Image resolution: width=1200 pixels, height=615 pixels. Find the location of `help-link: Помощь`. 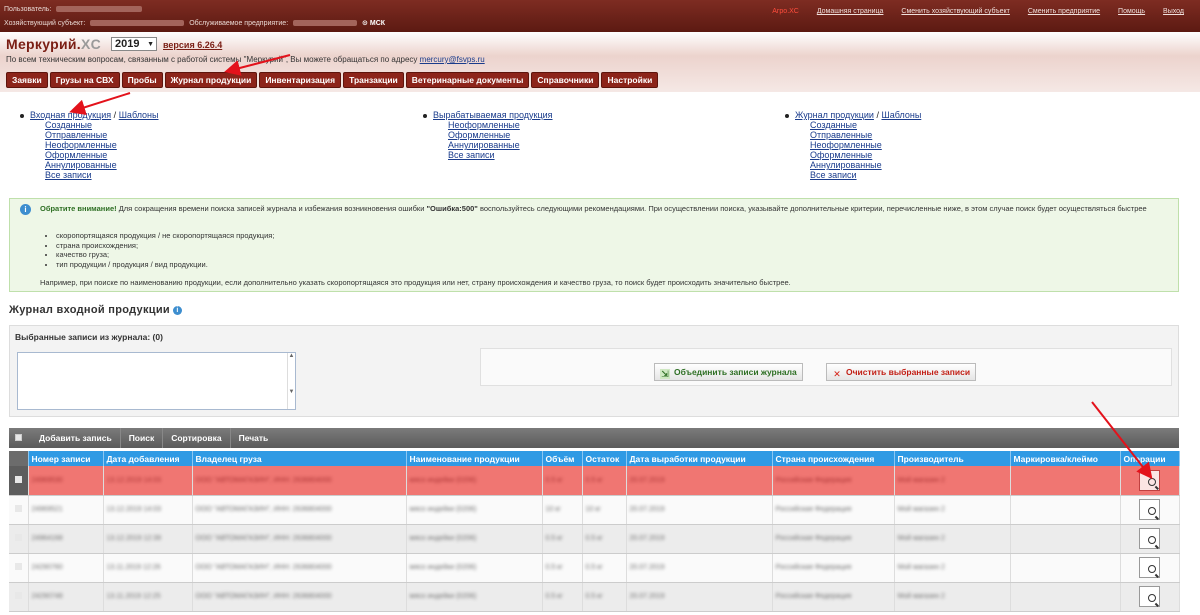

help-link: Помощь is located at coordinates (1131, 11).